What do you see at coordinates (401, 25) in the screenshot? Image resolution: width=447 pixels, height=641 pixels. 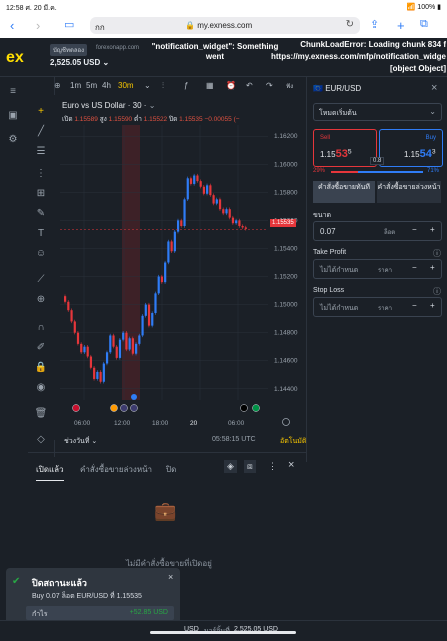 I see `new-tab-icon: +` at bounding box center [401, 25].